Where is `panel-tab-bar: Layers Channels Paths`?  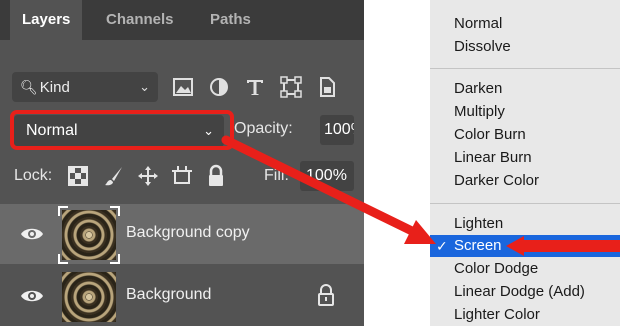
panel-tab-bar: Layers Channels Paths is located at coordinates (182, 20).